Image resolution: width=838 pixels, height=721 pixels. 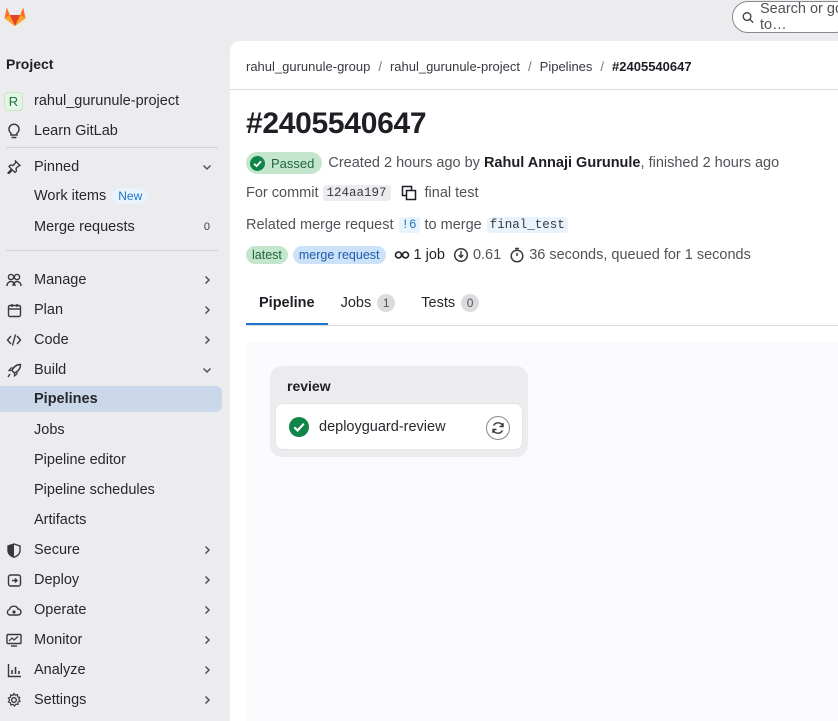 I want to click on commit-sha: 124aa197, so click(x=356, y=193).